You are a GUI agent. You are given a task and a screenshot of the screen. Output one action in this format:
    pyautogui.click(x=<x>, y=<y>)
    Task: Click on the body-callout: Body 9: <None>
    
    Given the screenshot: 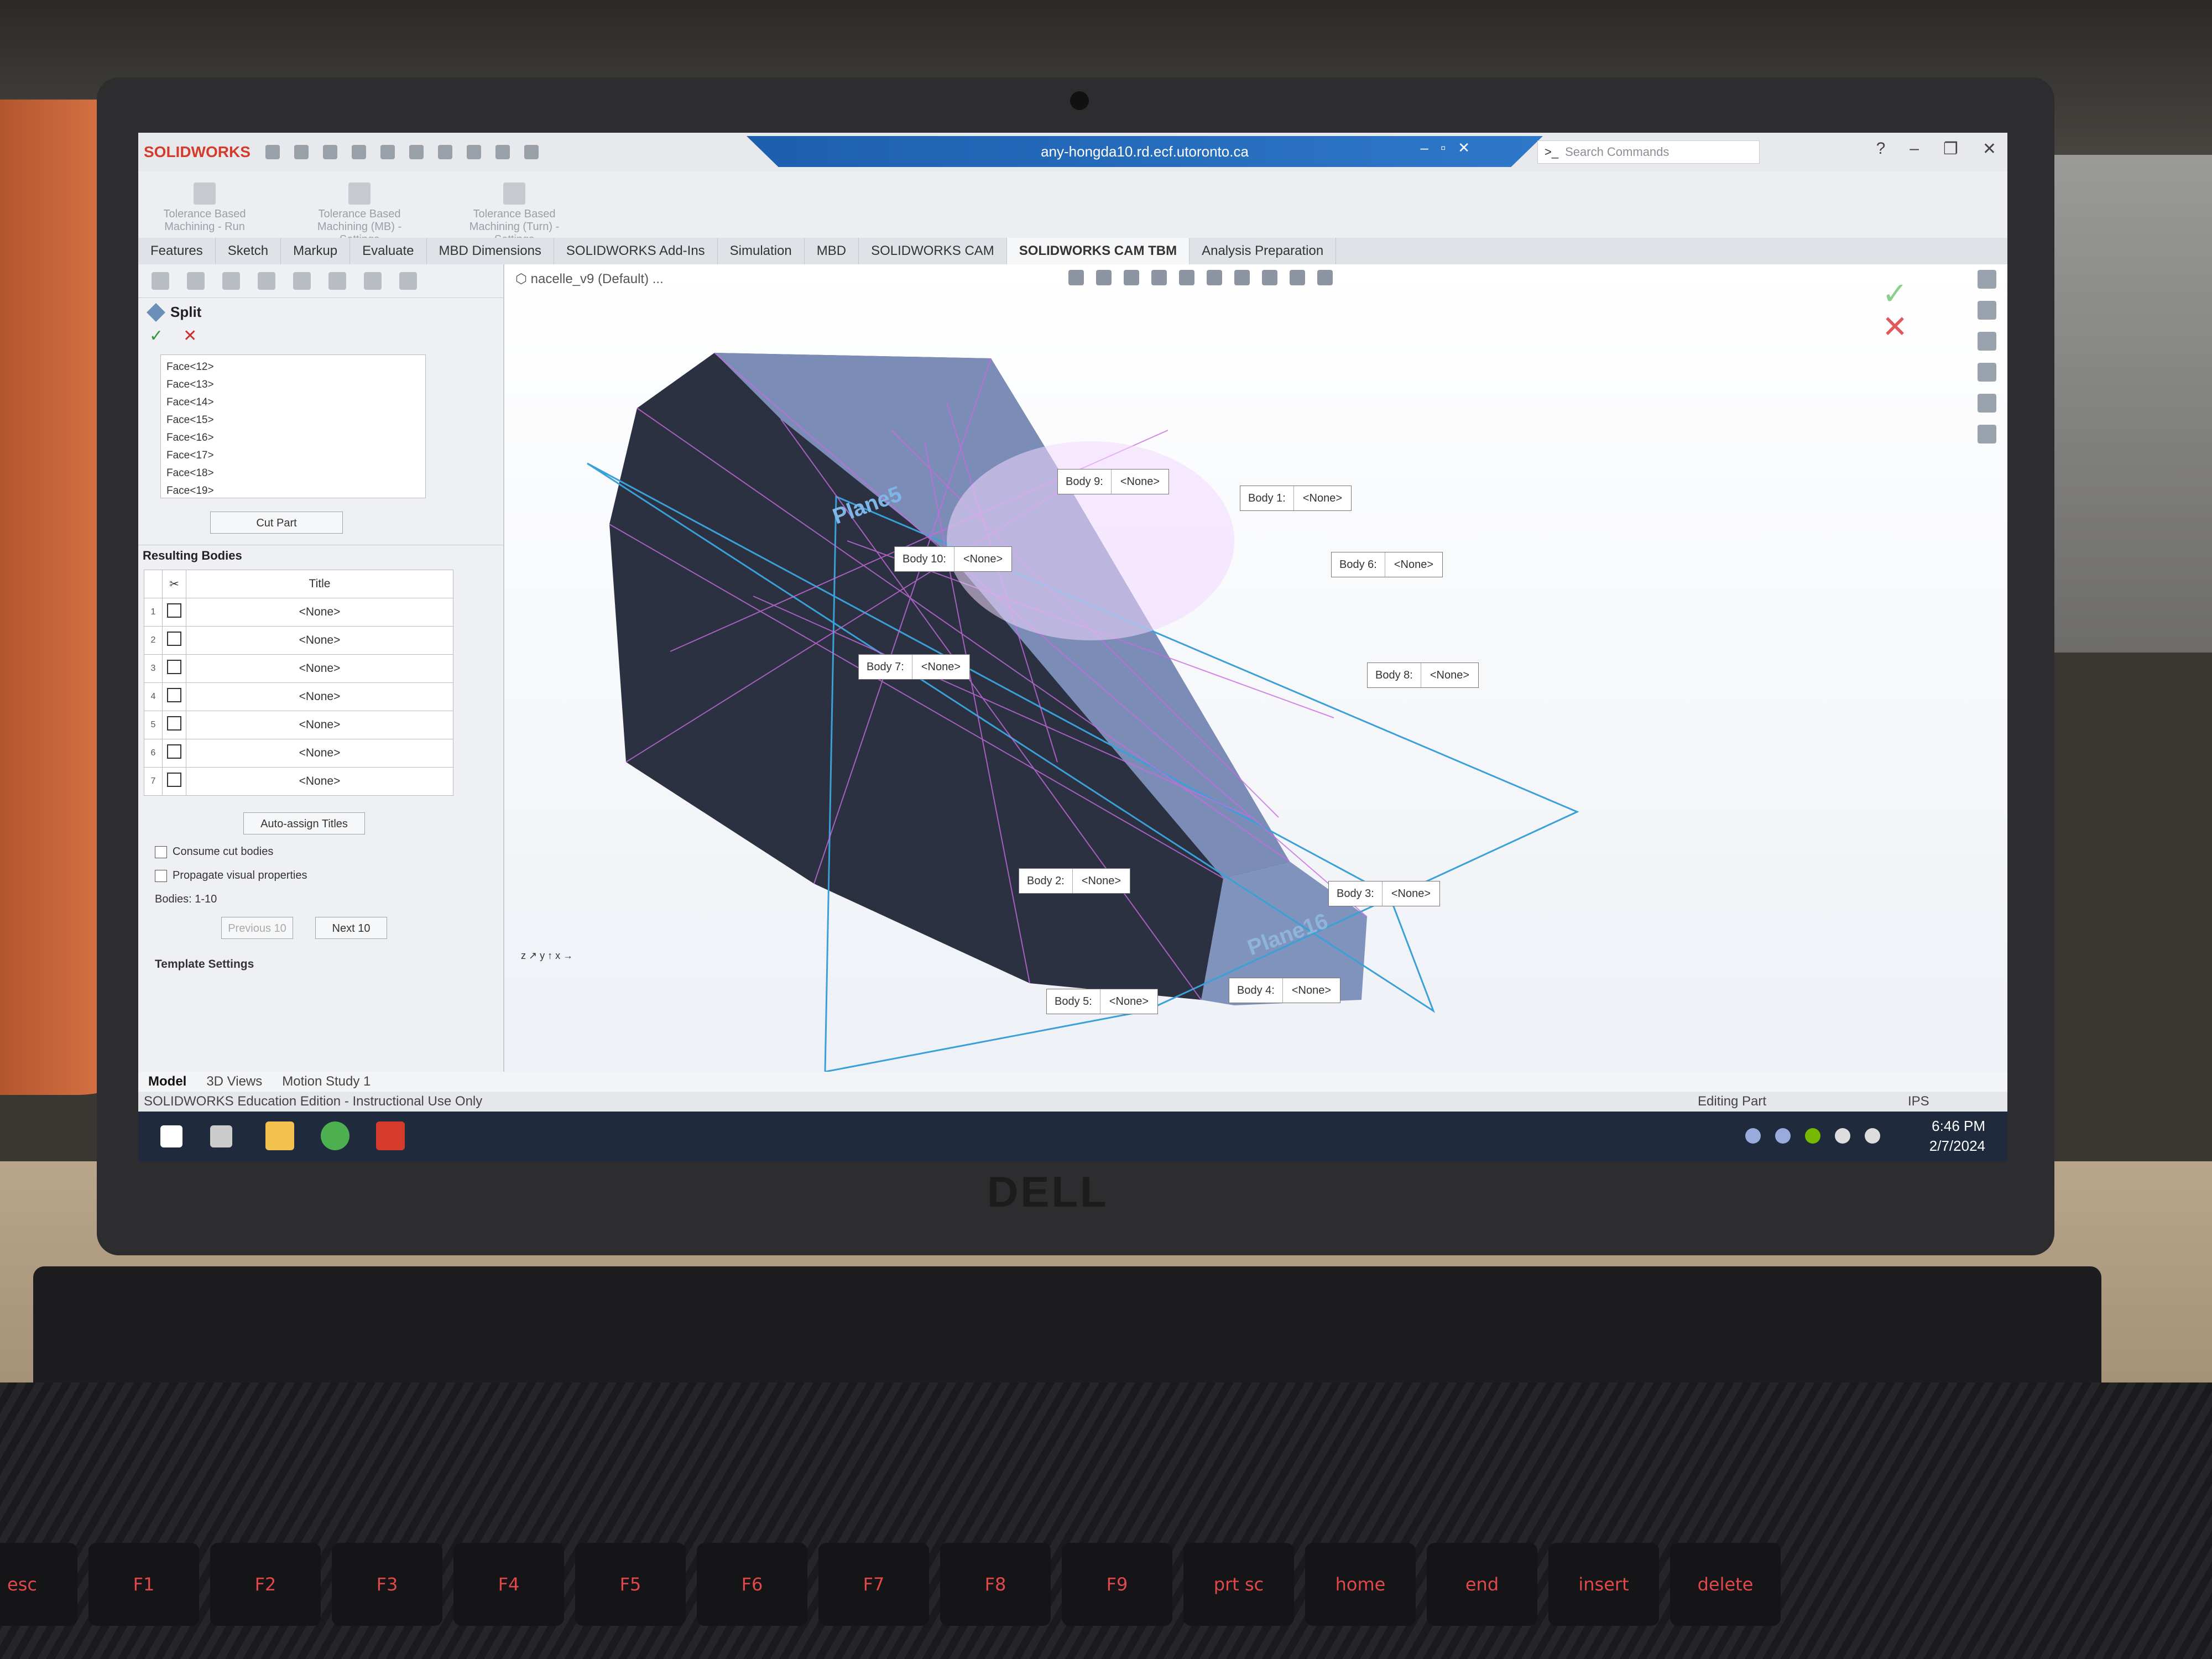 What is the action you would take?
    pyautogui.click(x=1113, y=482)
    